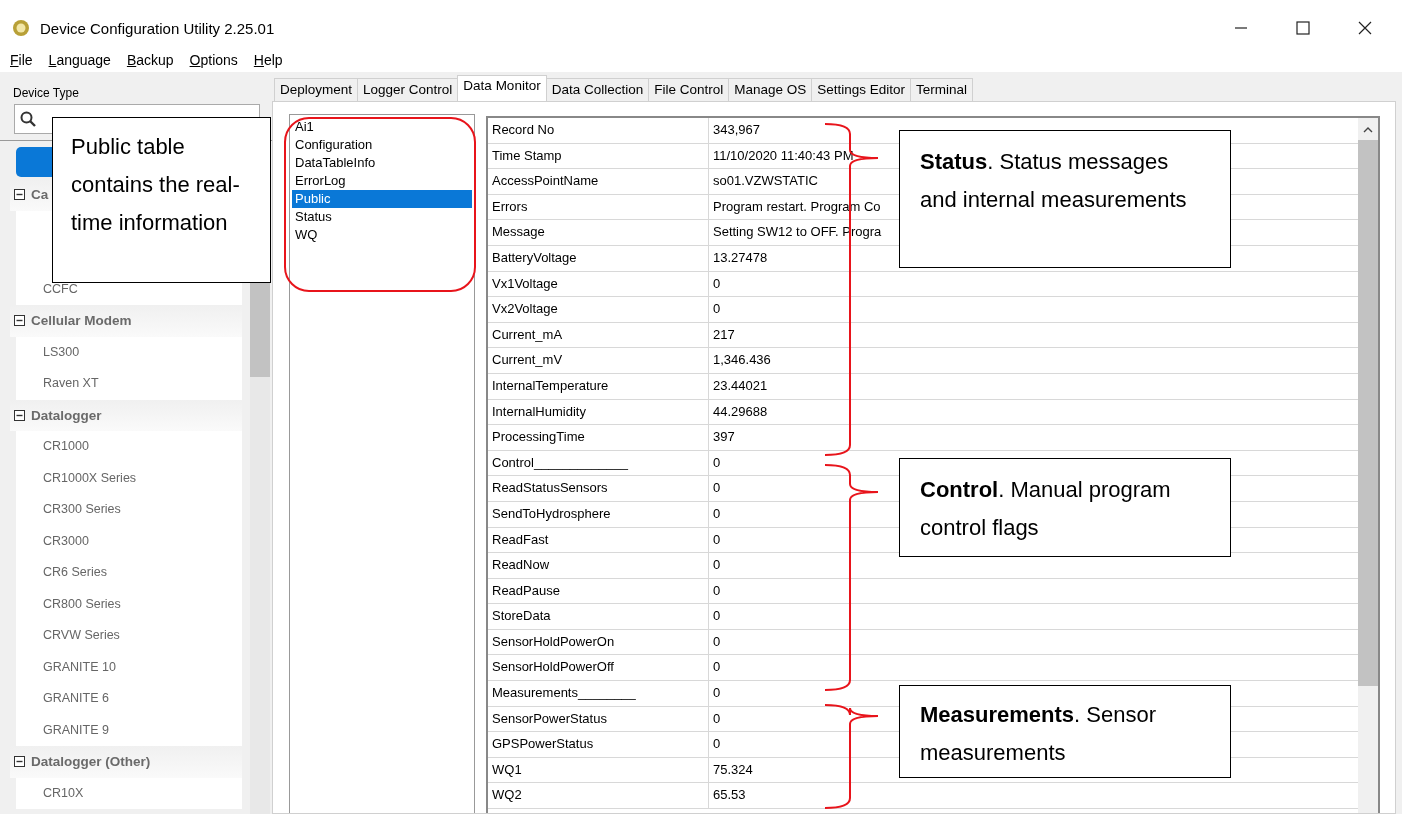 This screenshot has height=814, width=1402. I want to click on close-icon, so click(1365, 28).